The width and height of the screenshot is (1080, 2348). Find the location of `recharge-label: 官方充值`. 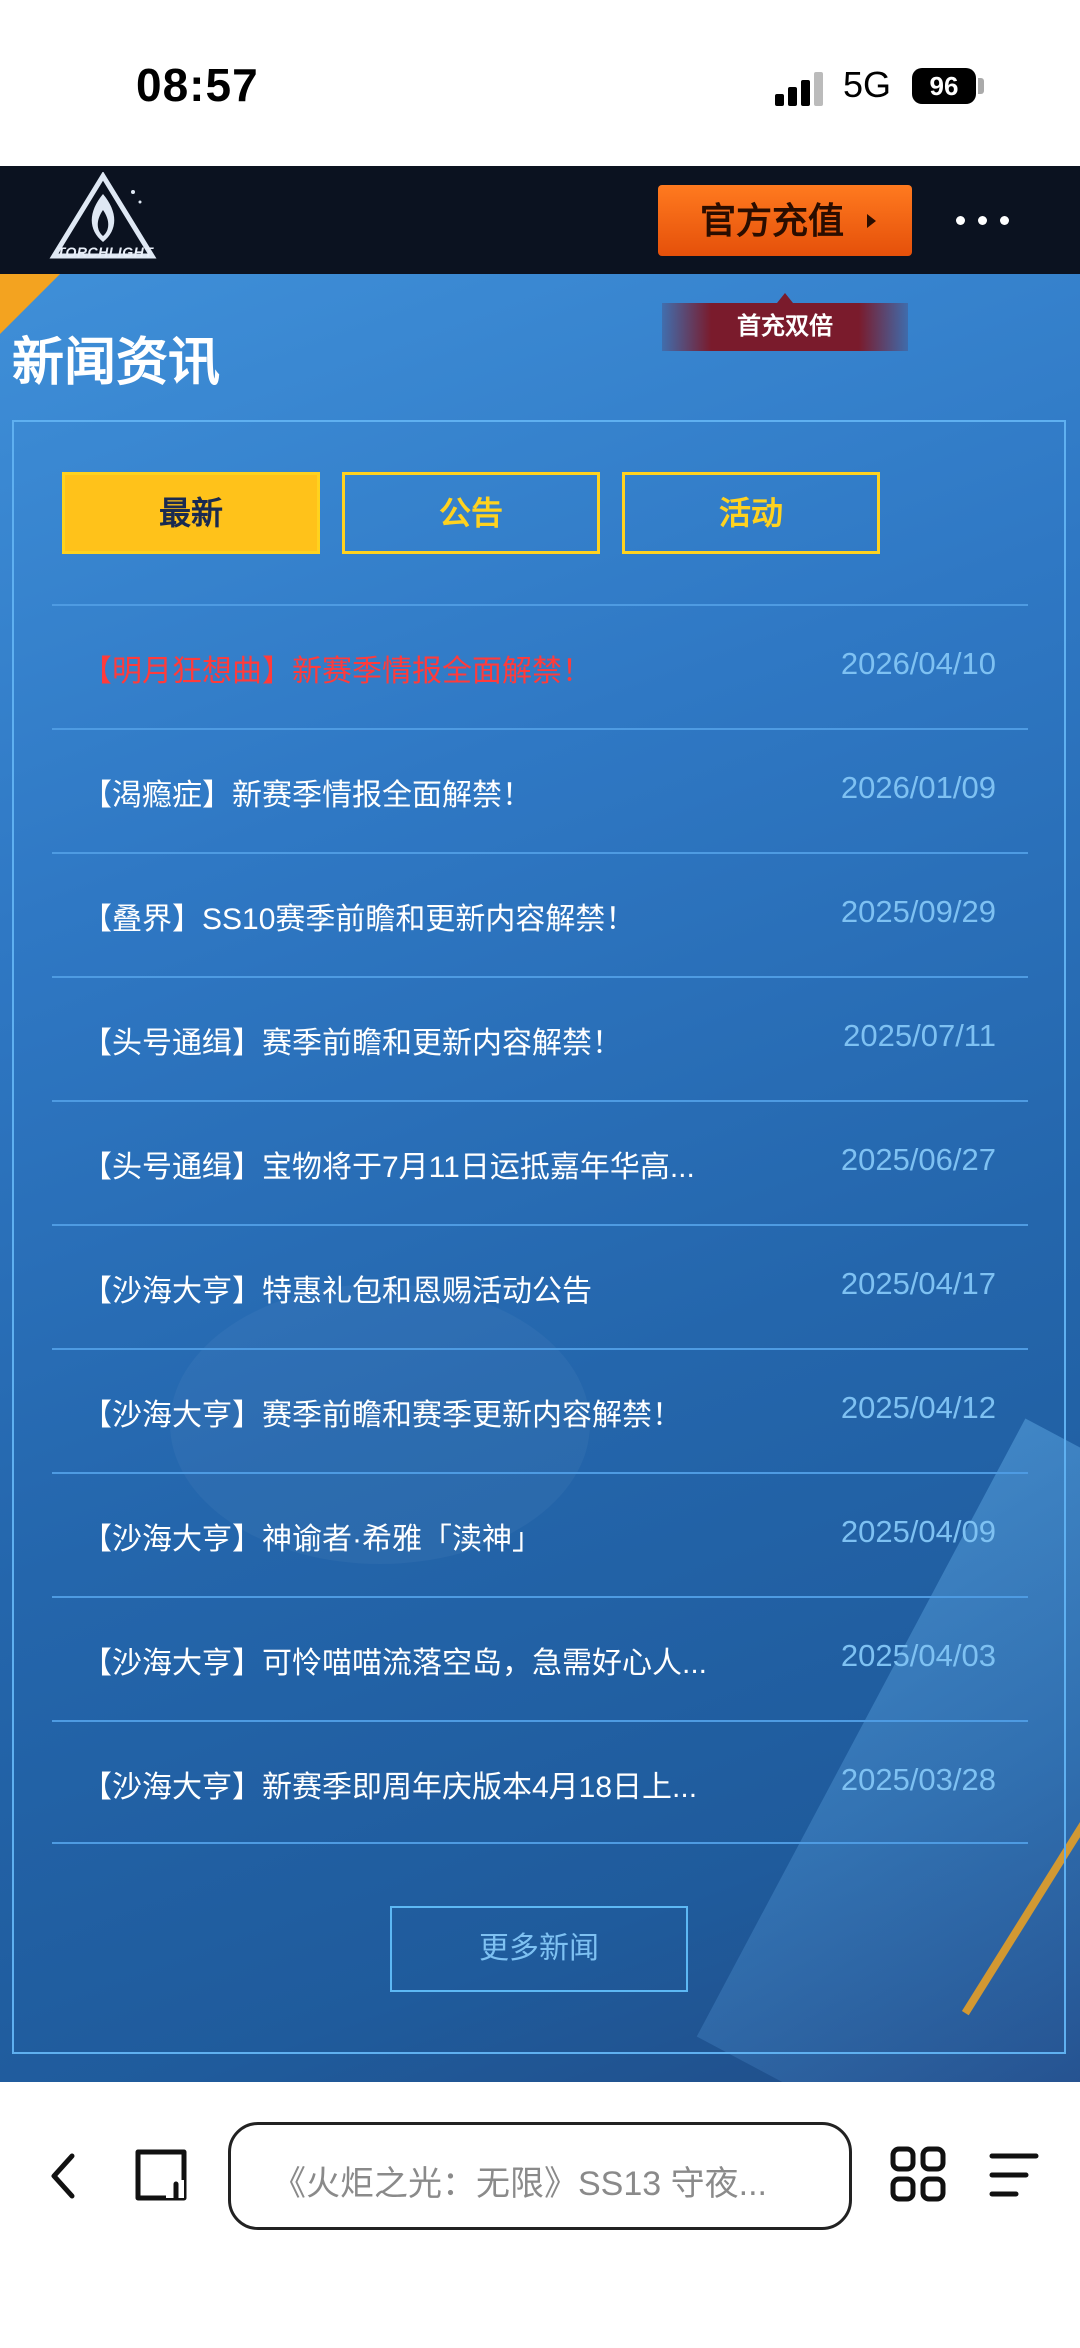

recharge-label: 官方充值 is located at coordinates (771, 220).